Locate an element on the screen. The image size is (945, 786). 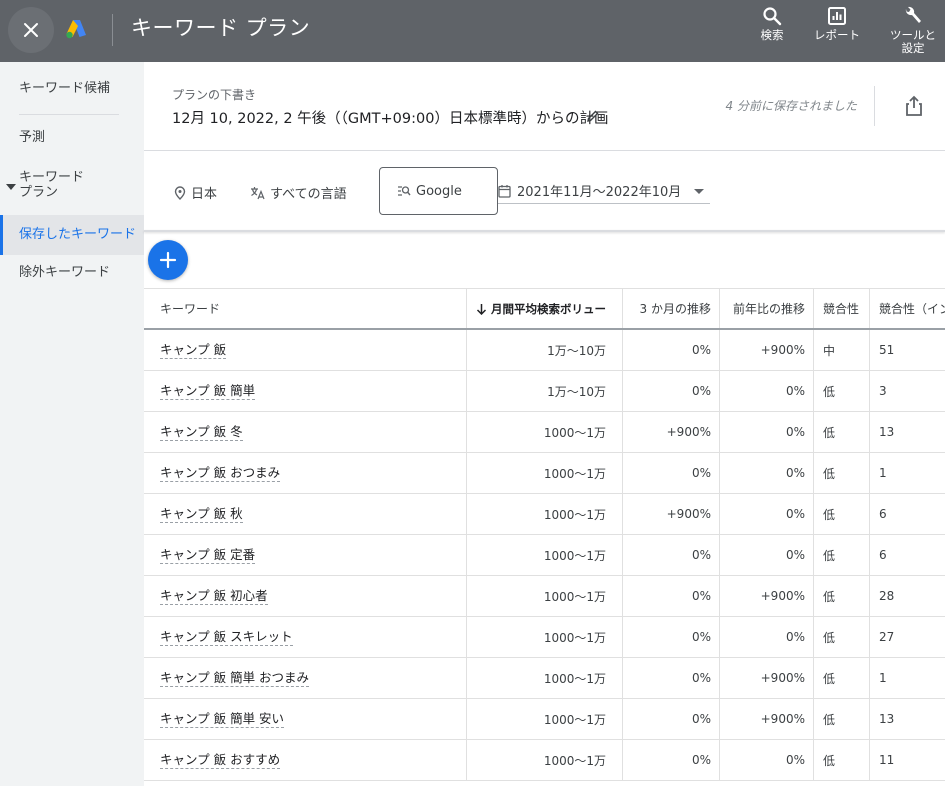
network-filter: Google is located at coordinates (438, 191).